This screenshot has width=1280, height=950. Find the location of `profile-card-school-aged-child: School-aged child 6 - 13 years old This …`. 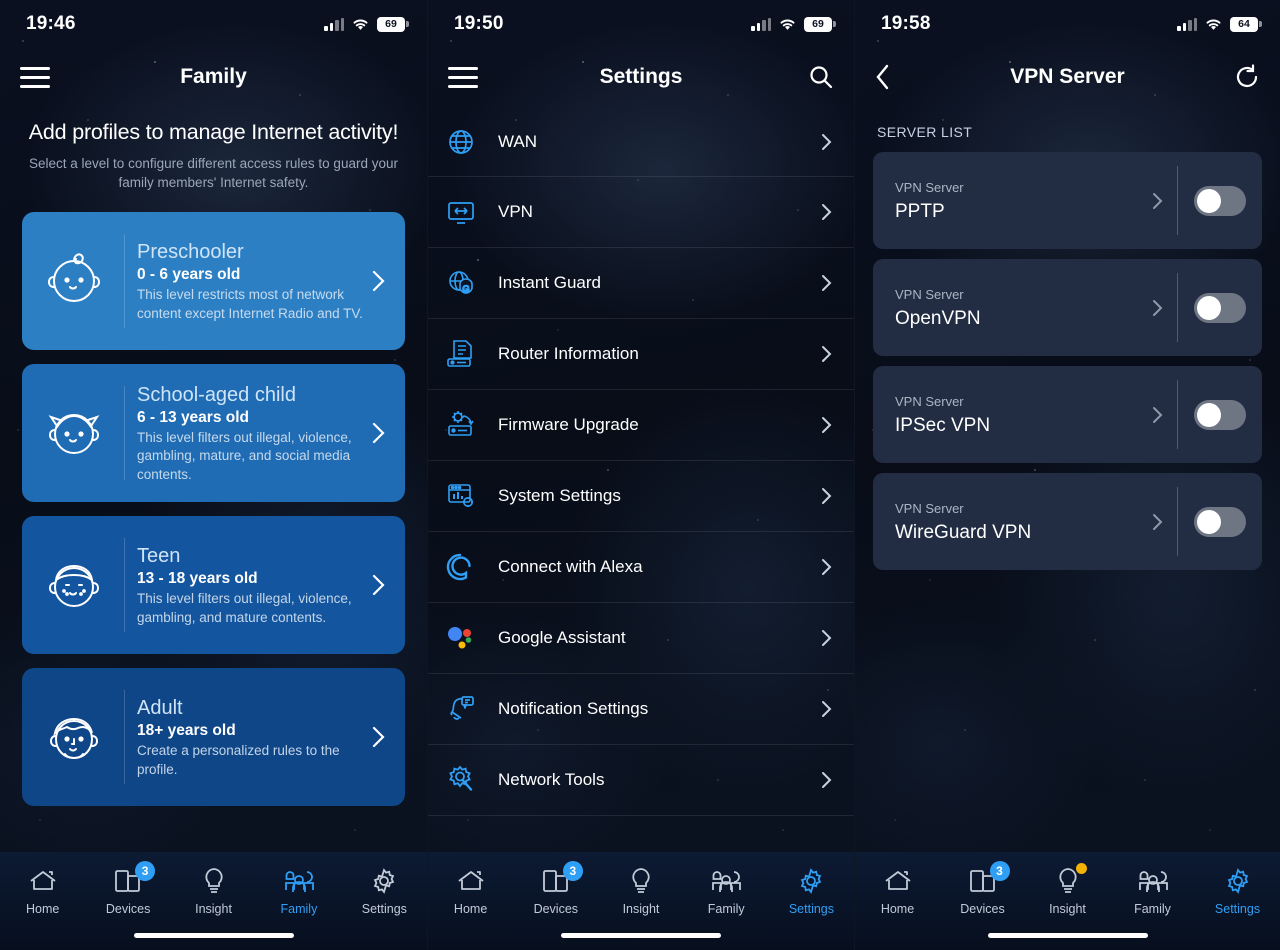

profile-card-school-aged-child: School-aged child 6 - 13 years old This … is located at coordinates (213, 433).